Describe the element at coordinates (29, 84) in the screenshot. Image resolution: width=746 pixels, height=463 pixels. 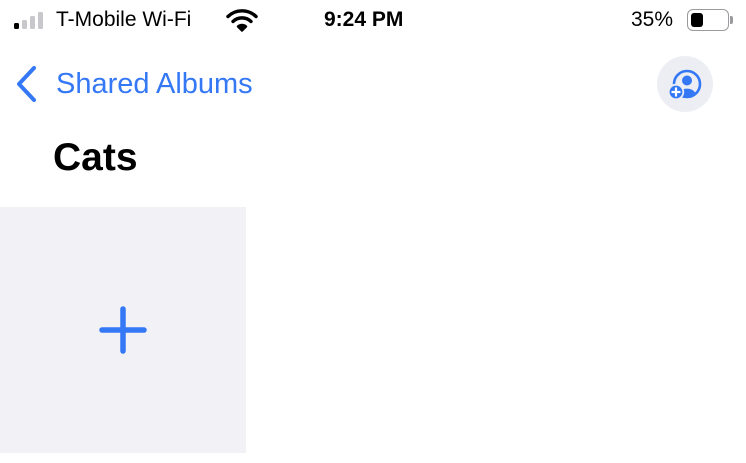
I see `chevron-left-icon` at that location.